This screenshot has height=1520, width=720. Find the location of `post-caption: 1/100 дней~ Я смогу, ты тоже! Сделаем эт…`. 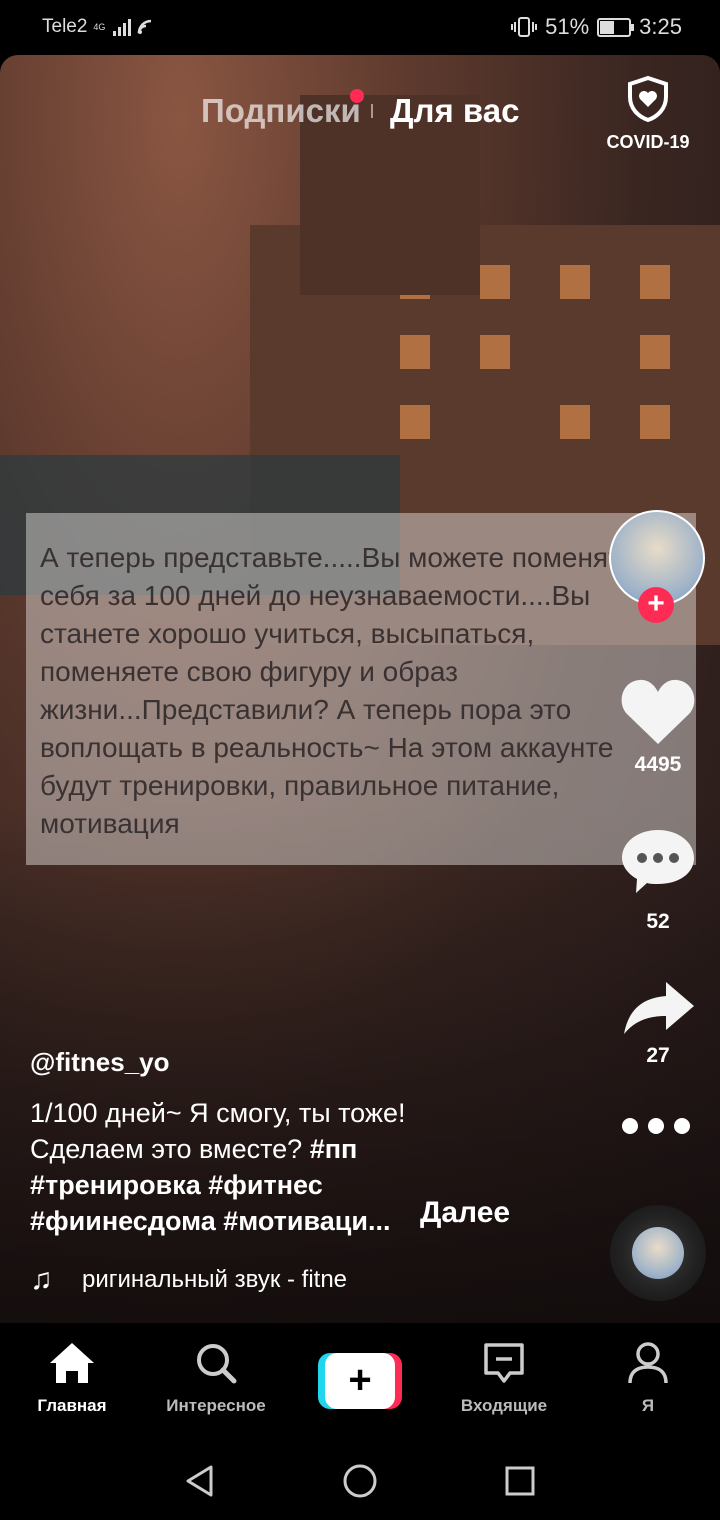

post-caption: 1/100 дней~ Я смогу, ты тоже! Сделаем эт… is located at coordinates (245, 1167).